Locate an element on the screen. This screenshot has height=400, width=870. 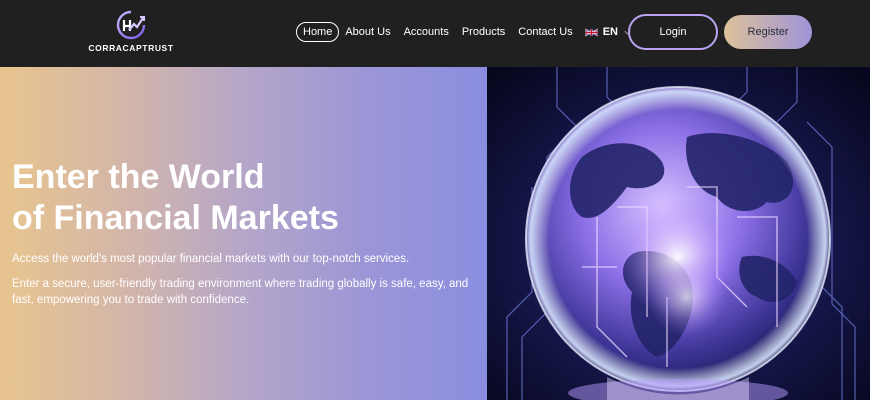
hero-title-line-2: of Financial Markets is located at coordinates (175, 218).